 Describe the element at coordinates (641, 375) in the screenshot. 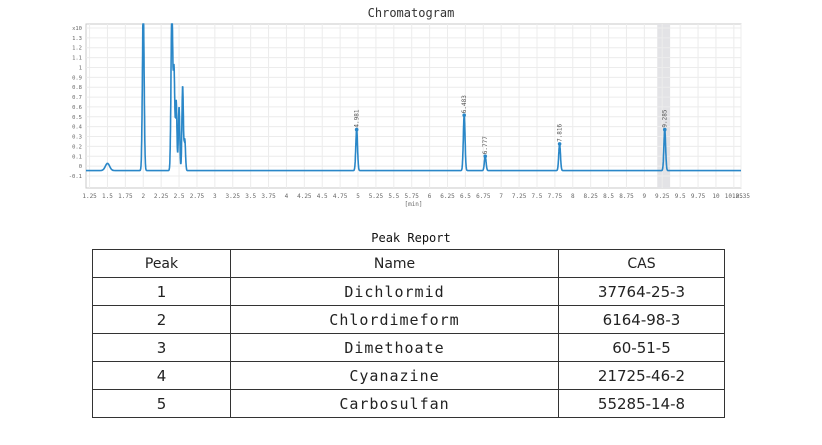

I see `cell-cas: 21725-46-2` at that location.